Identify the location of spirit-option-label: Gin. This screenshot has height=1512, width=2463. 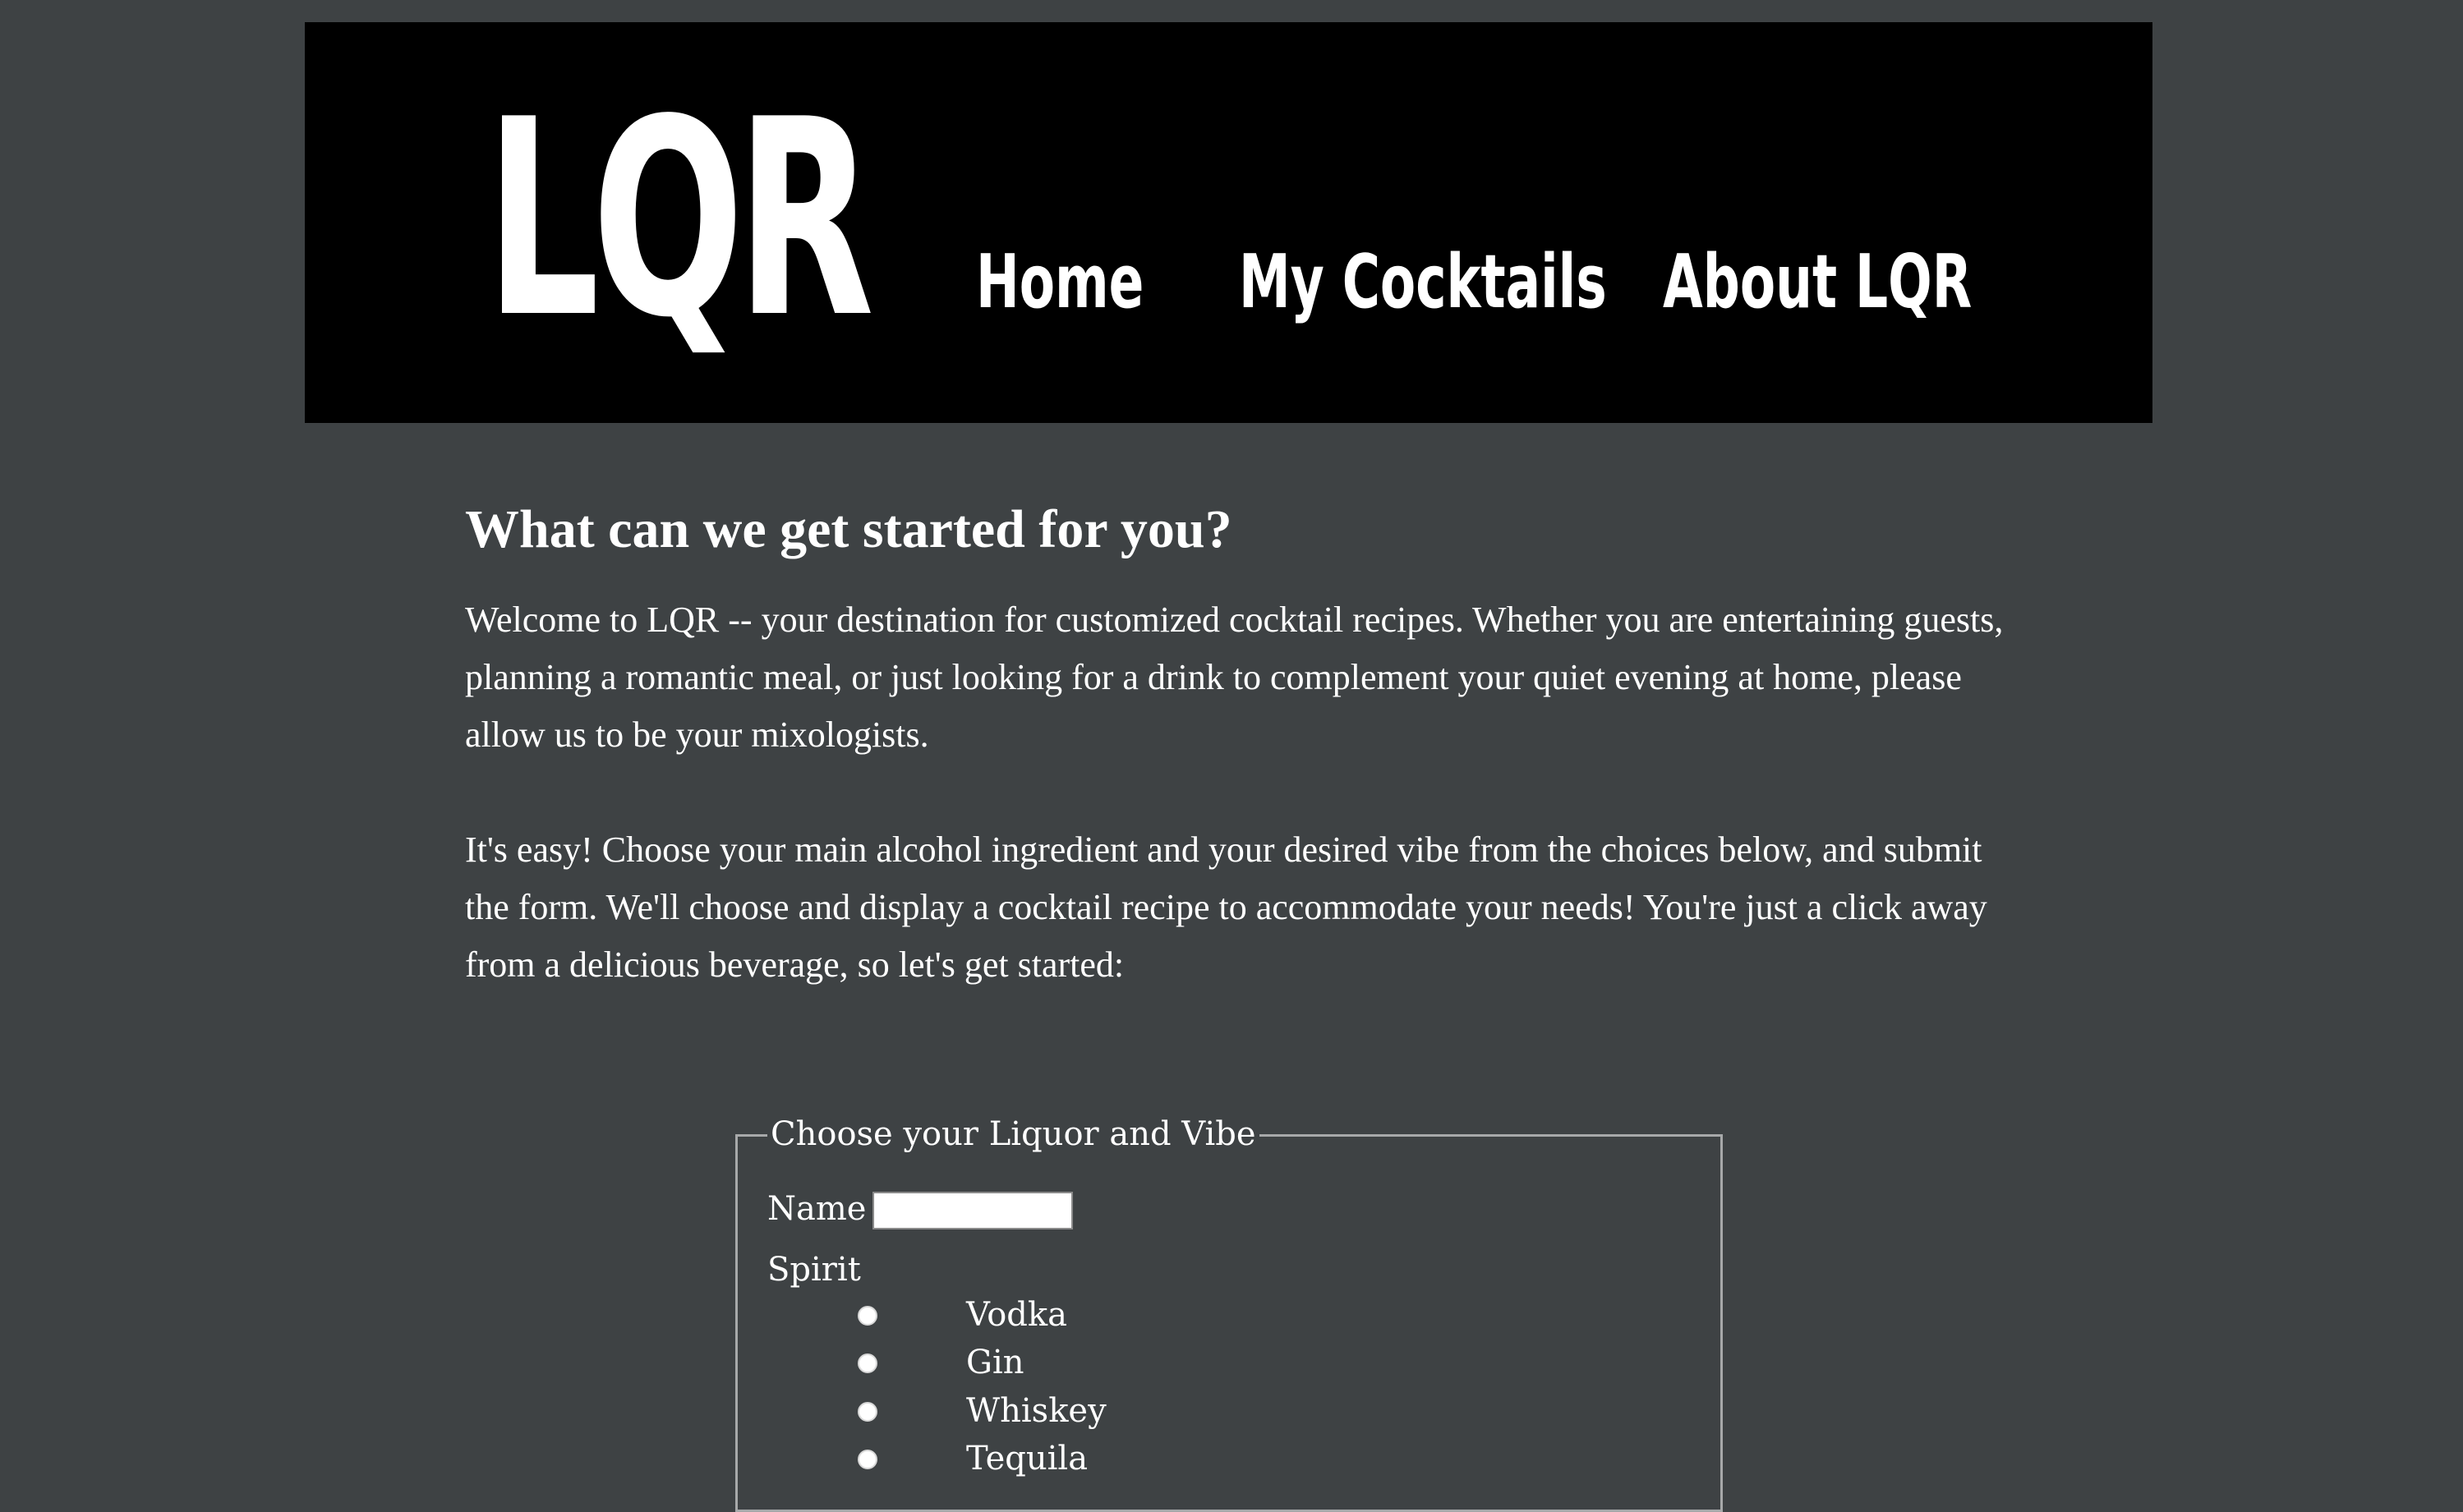
(995, 1362).